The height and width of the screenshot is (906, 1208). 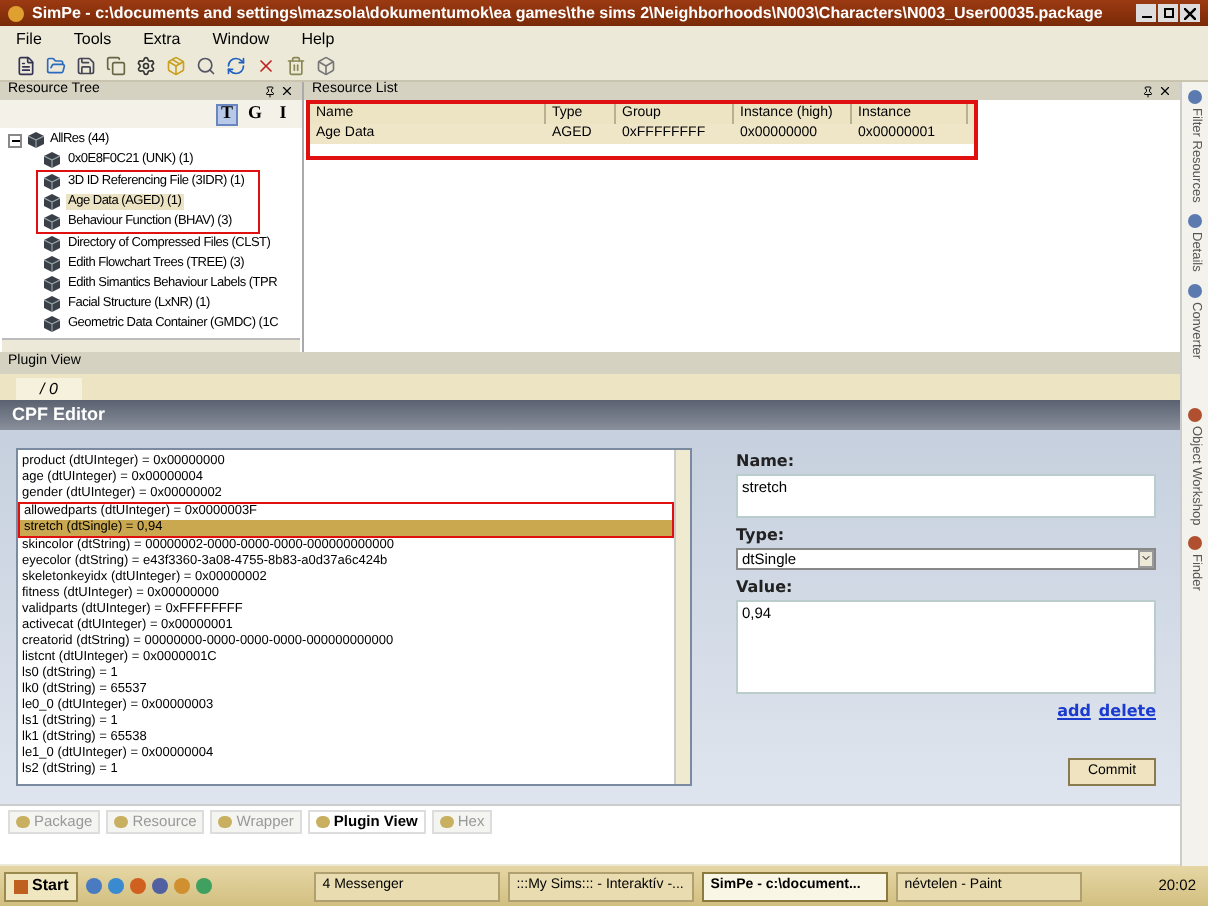 What do you see at coordinates (92, 39) in the screenshot?
I see `menu-item: Tools` at bounding box center [92, 39].